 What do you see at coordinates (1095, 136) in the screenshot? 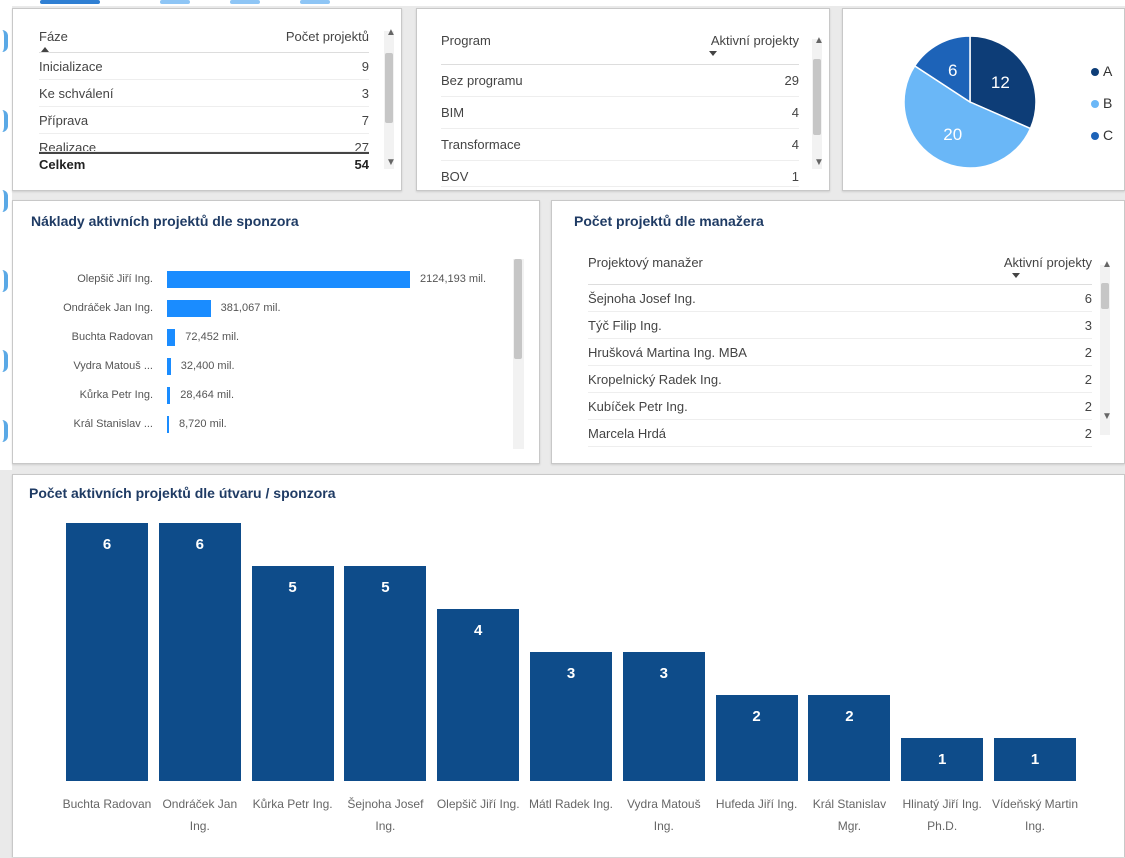
I see `legend-swatch` at bounding box center [1095, 136].